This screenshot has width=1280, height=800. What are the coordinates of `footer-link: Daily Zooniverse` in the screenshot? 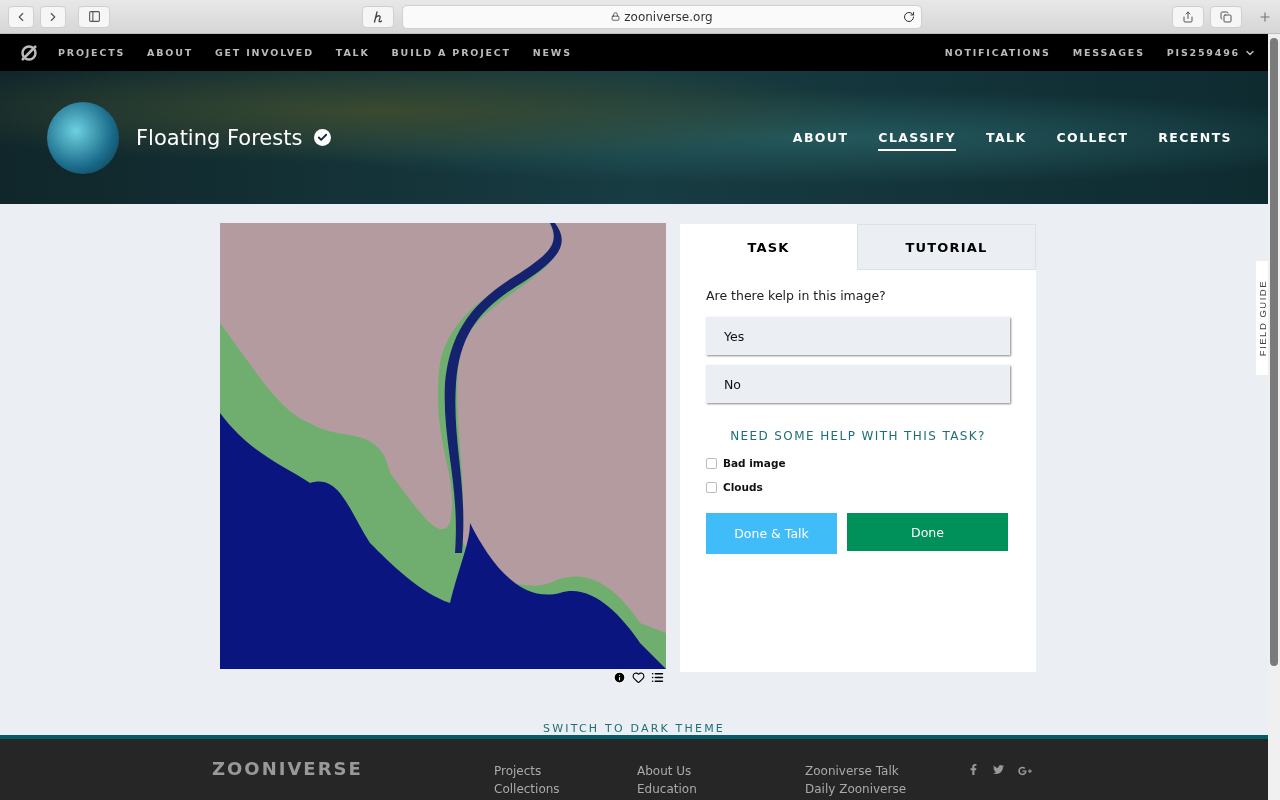 It's located at (886, 789).